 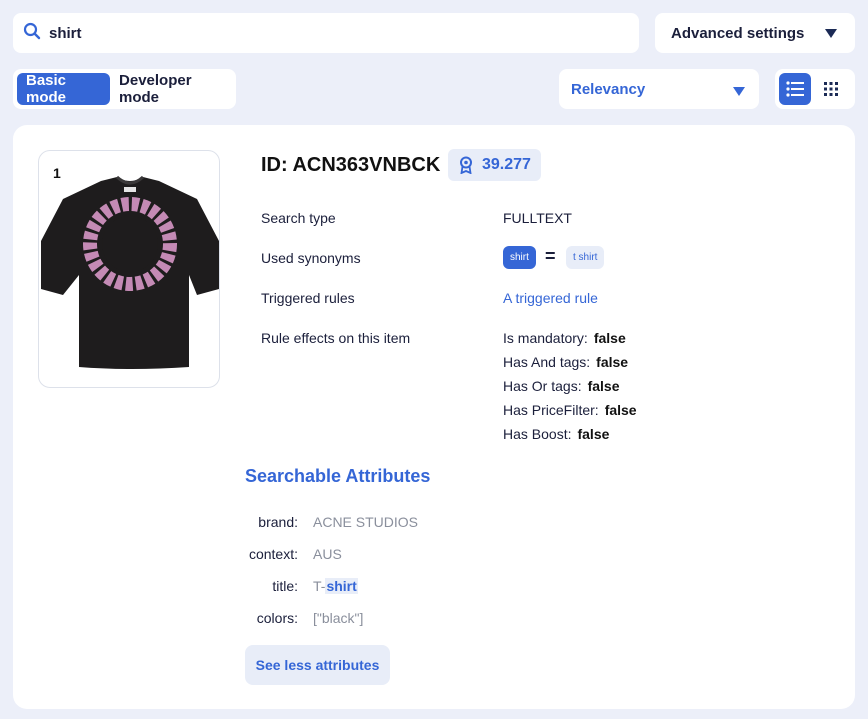 What do you see at coordinates (278, 522) in the screenshot?
I see `attr-key-brand: brand:` at bounding box center [278, 522].